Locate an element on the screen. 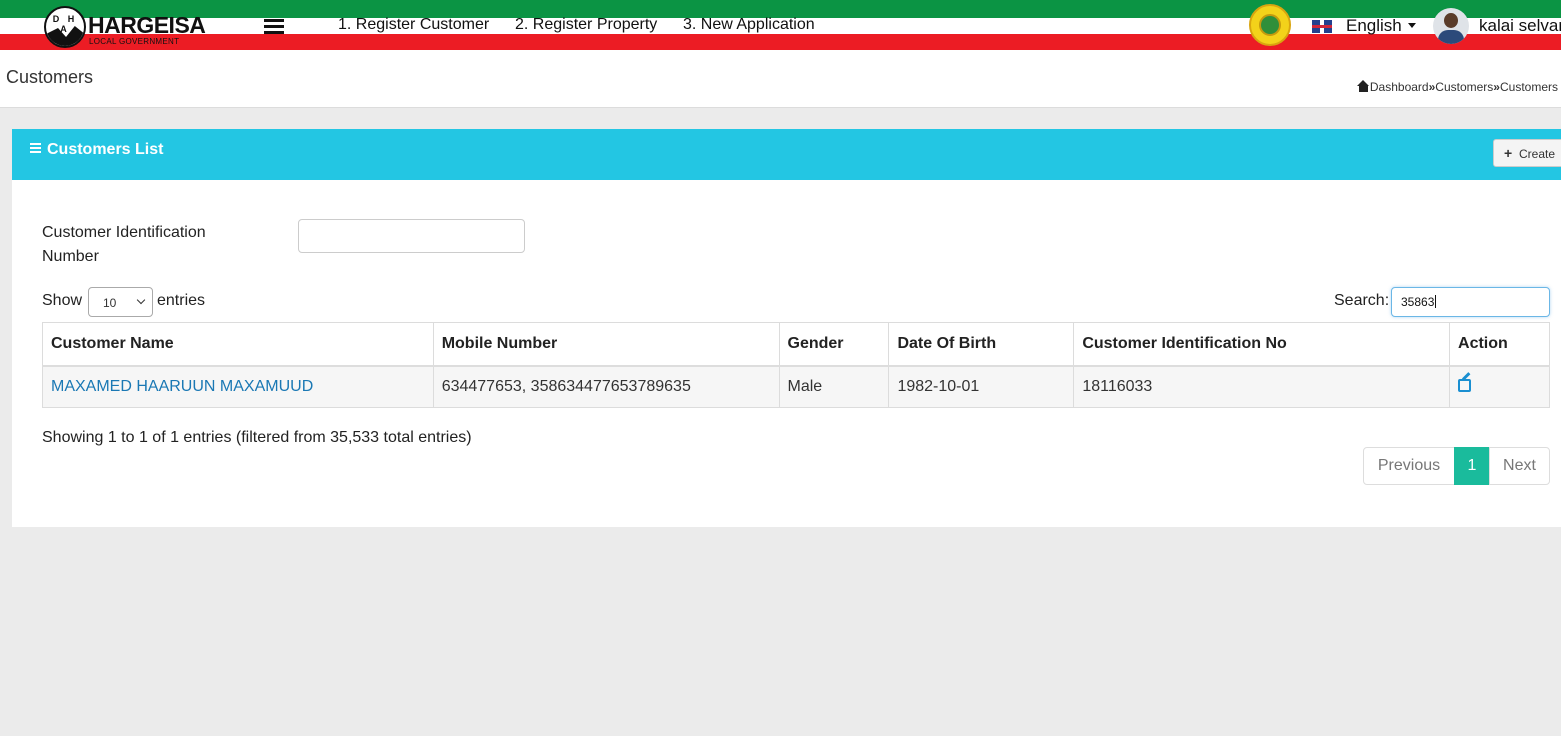  nav-register-customer: 1. Register Customer is located at coordinates (413, 25).